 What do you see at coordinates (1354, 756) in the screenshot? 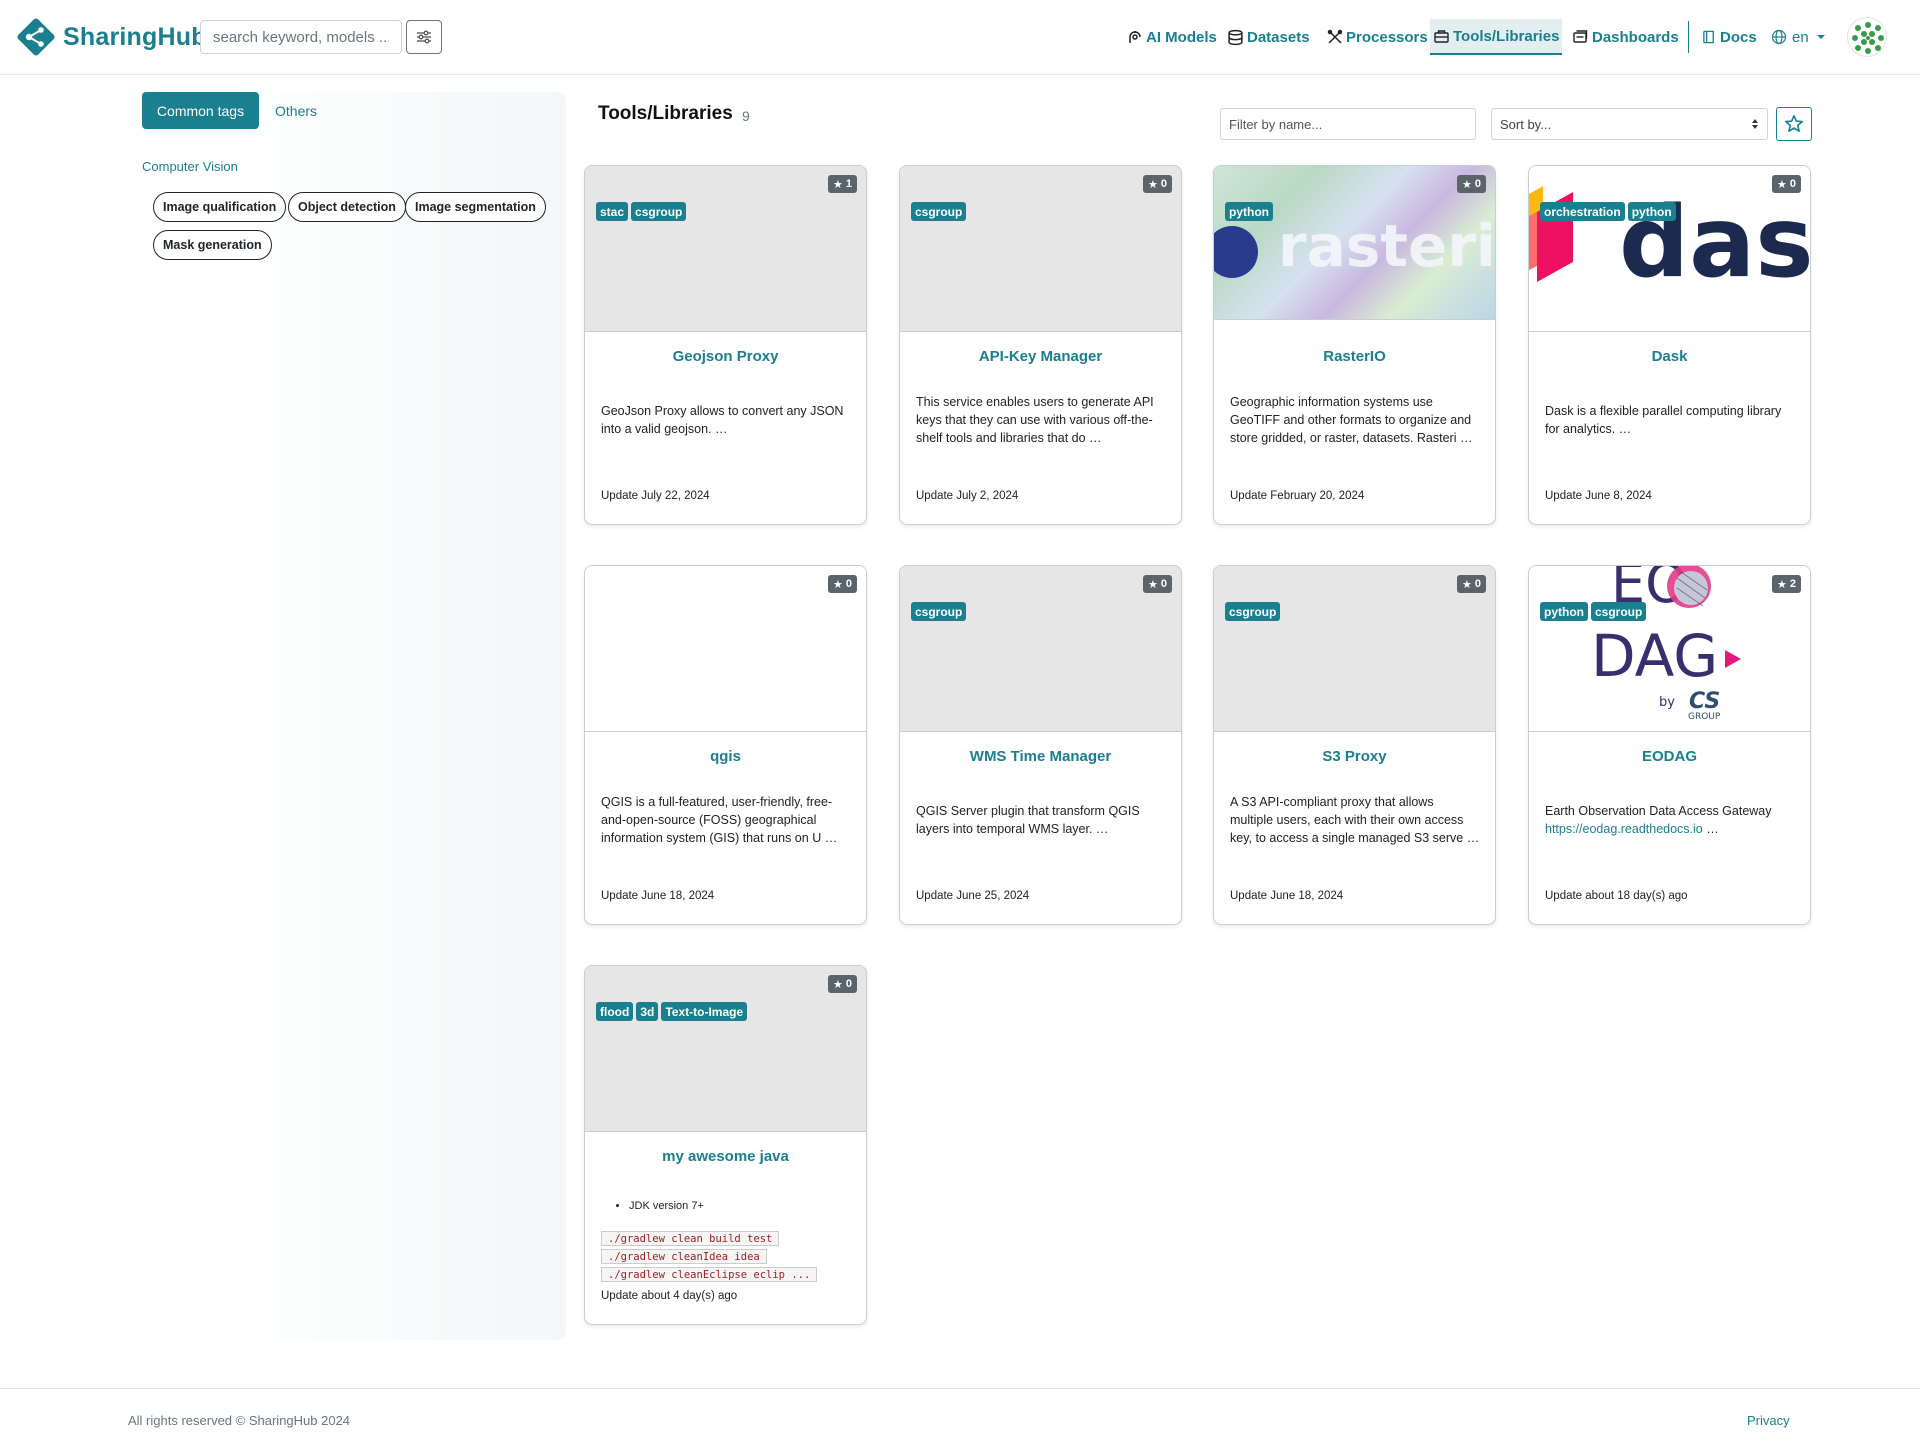
I see `card-title: S3 Proxy` at bounding box center [1354, 756].